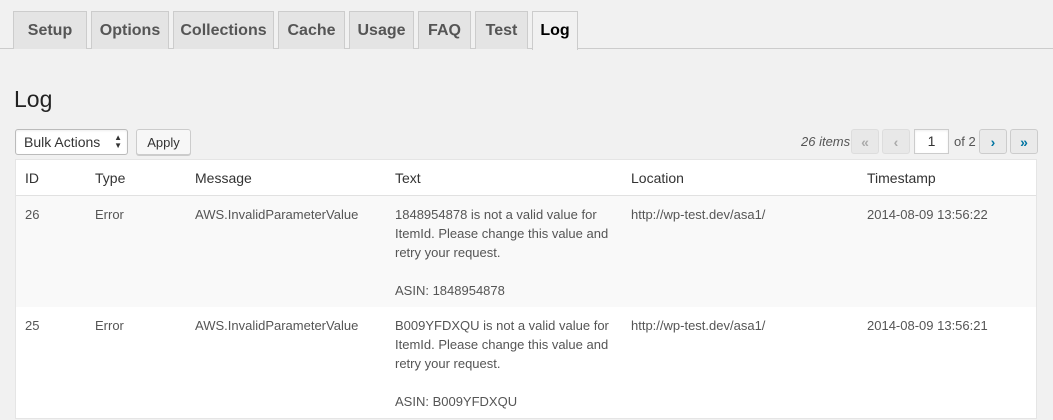 This screenshot has height=420, width=1053. What do you see at coordinates (32, 178) in the screenshot?
I see `column-header-id: ID` at bounding box center [32, 178].